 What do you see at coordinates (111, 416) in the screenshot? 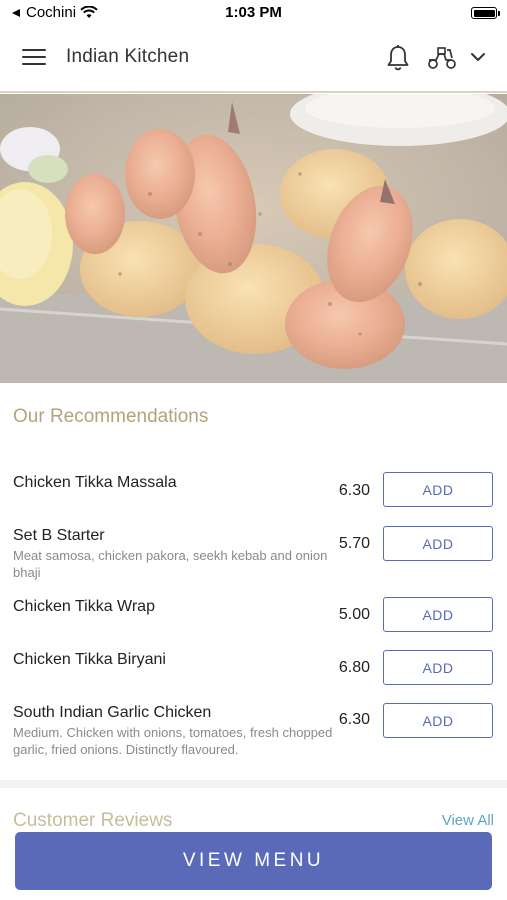
I see `recommendations-title: Our Recommendations` at bounding box center [111, 416].